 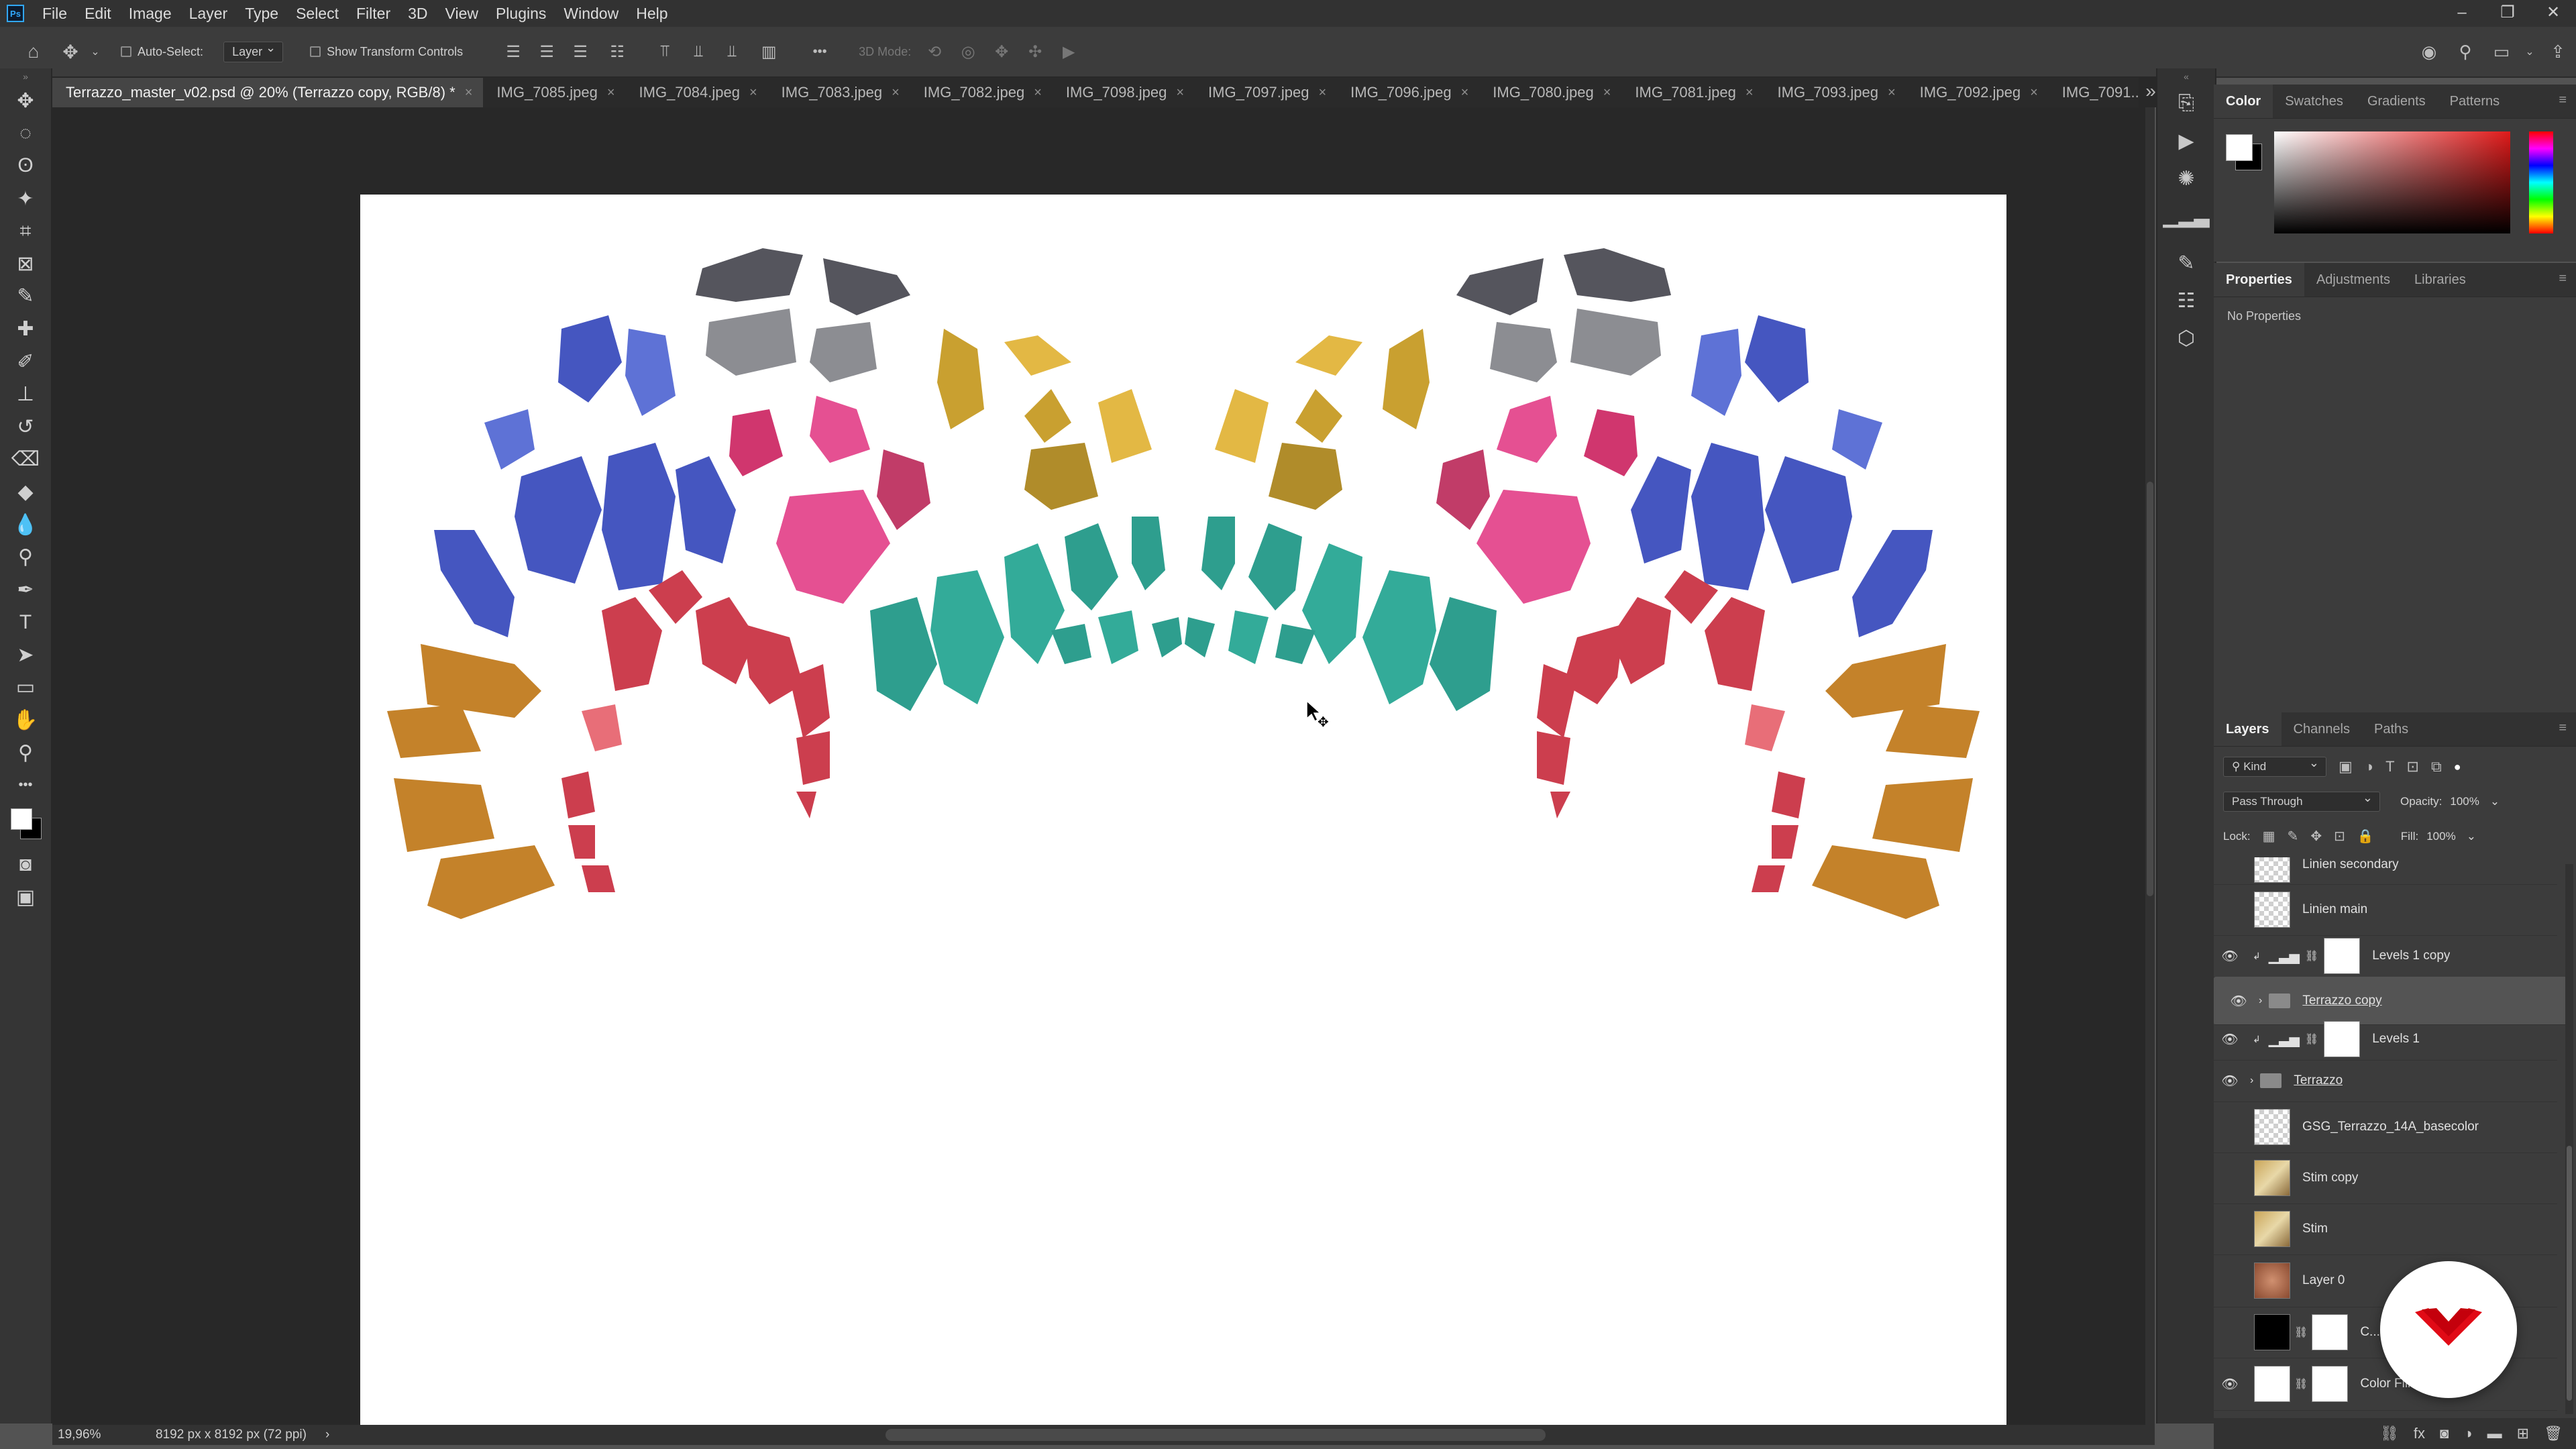 What do you see at coordinates (315, 51) in the screenshot?
I see `show-transform-checkbox` at bounding box center [315, 51].